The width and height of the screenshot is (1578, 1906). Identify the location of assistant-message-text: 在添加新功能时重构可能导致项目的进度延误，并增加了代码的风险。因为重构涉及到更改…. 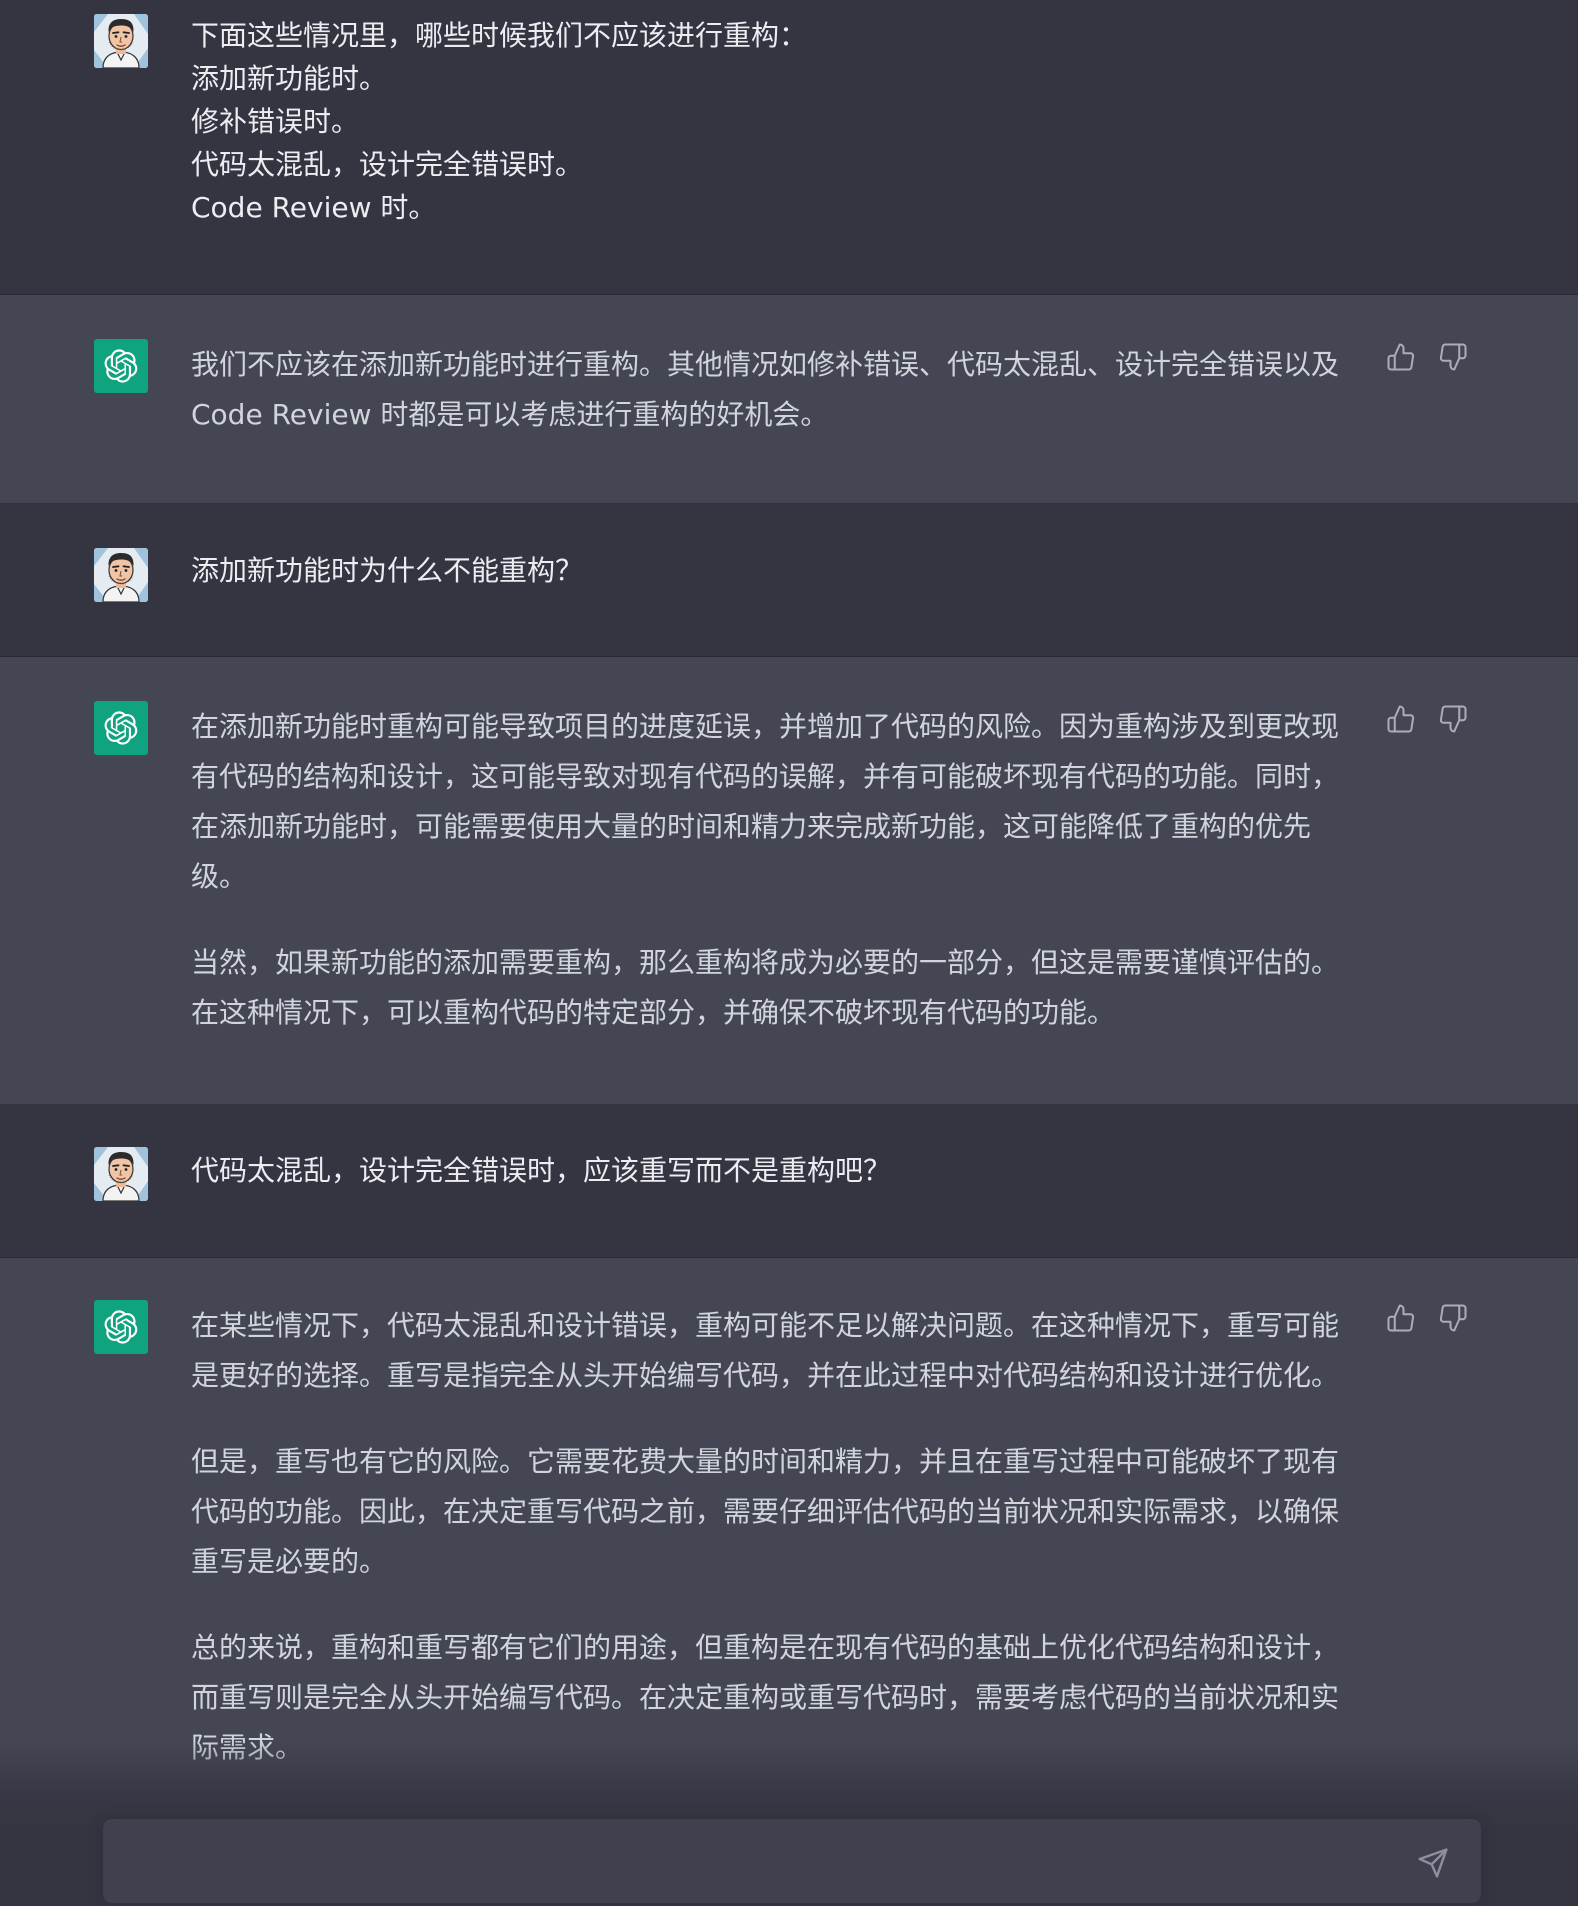
(771, 870).